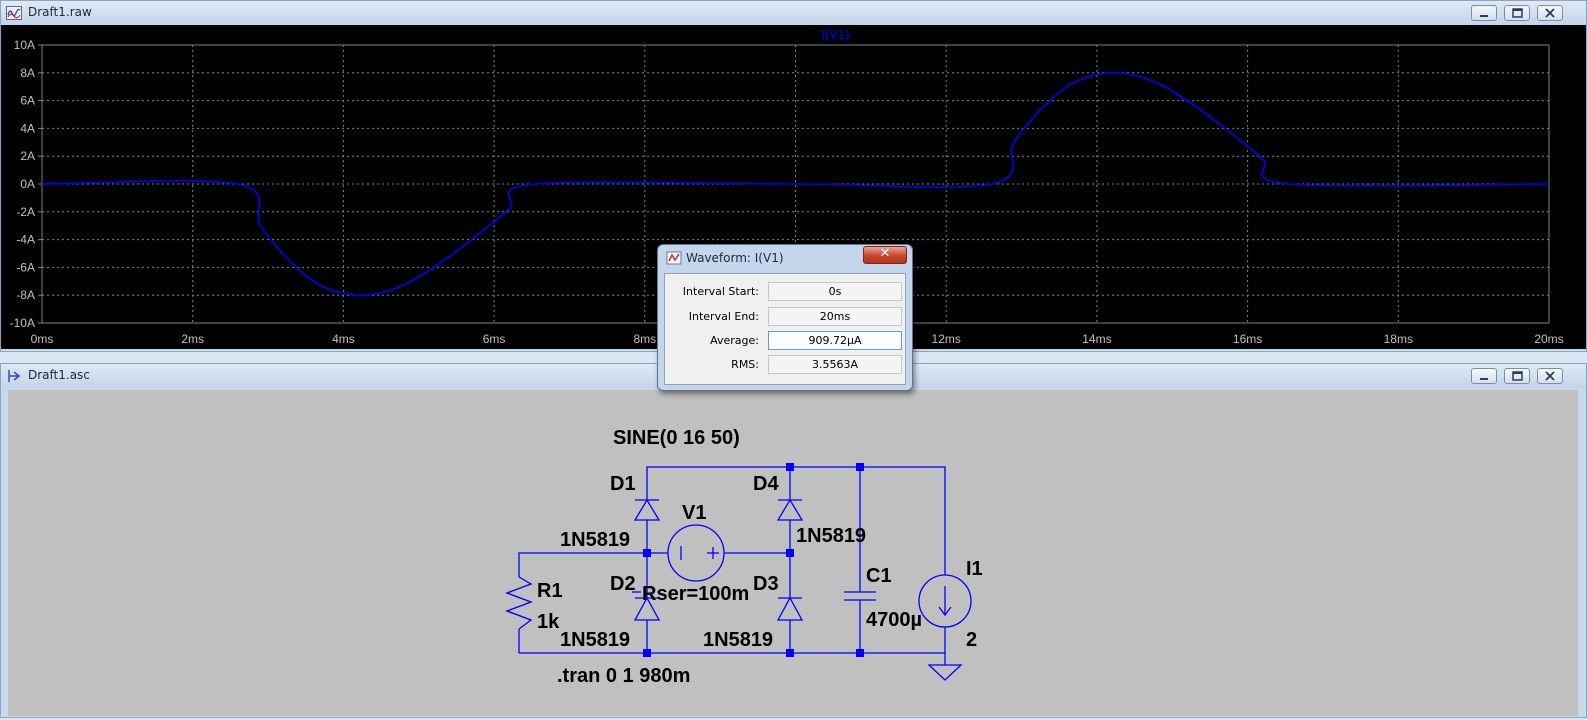 Image resolution: width=1587 pixels, height=720 pixels. What do you see at coordinates (974, 569) in the screenshot?
I see `i1-label: I1` at bounding box center [974, 569].